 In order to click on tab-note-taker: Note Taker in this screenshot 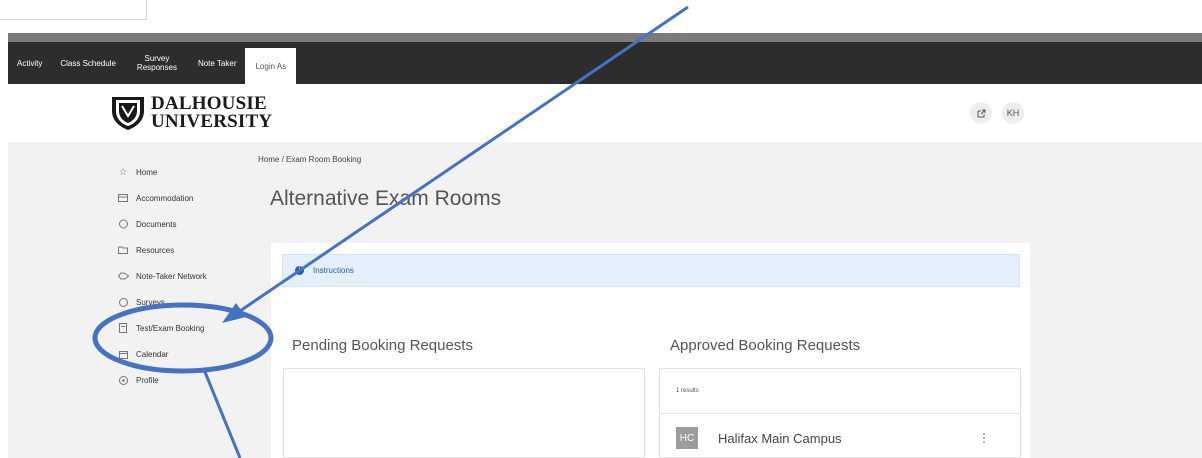, I will do `click(217, 63)`.